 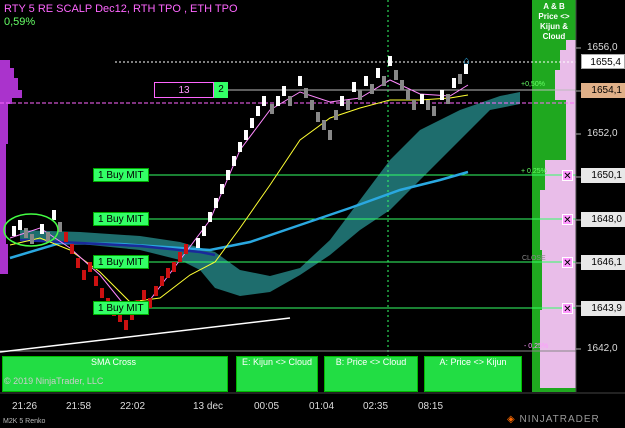 What do you see at coordinates (11, 167) in the screenshot?
I see `volume-profile-left` at bounding box center [11, 167].